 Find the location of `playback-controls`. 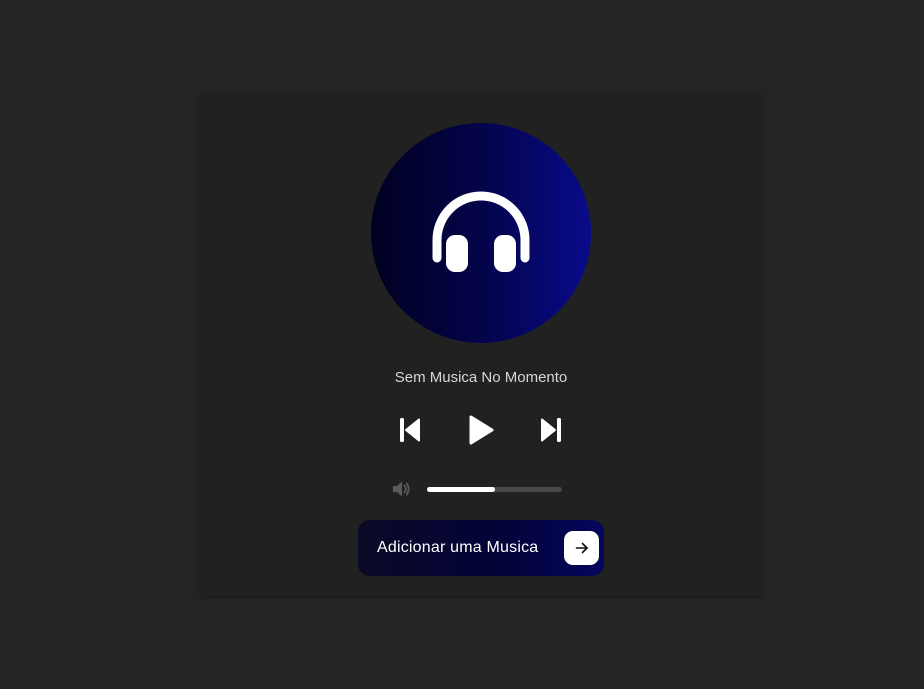

playback-controls is located at coordinates (481, 430).